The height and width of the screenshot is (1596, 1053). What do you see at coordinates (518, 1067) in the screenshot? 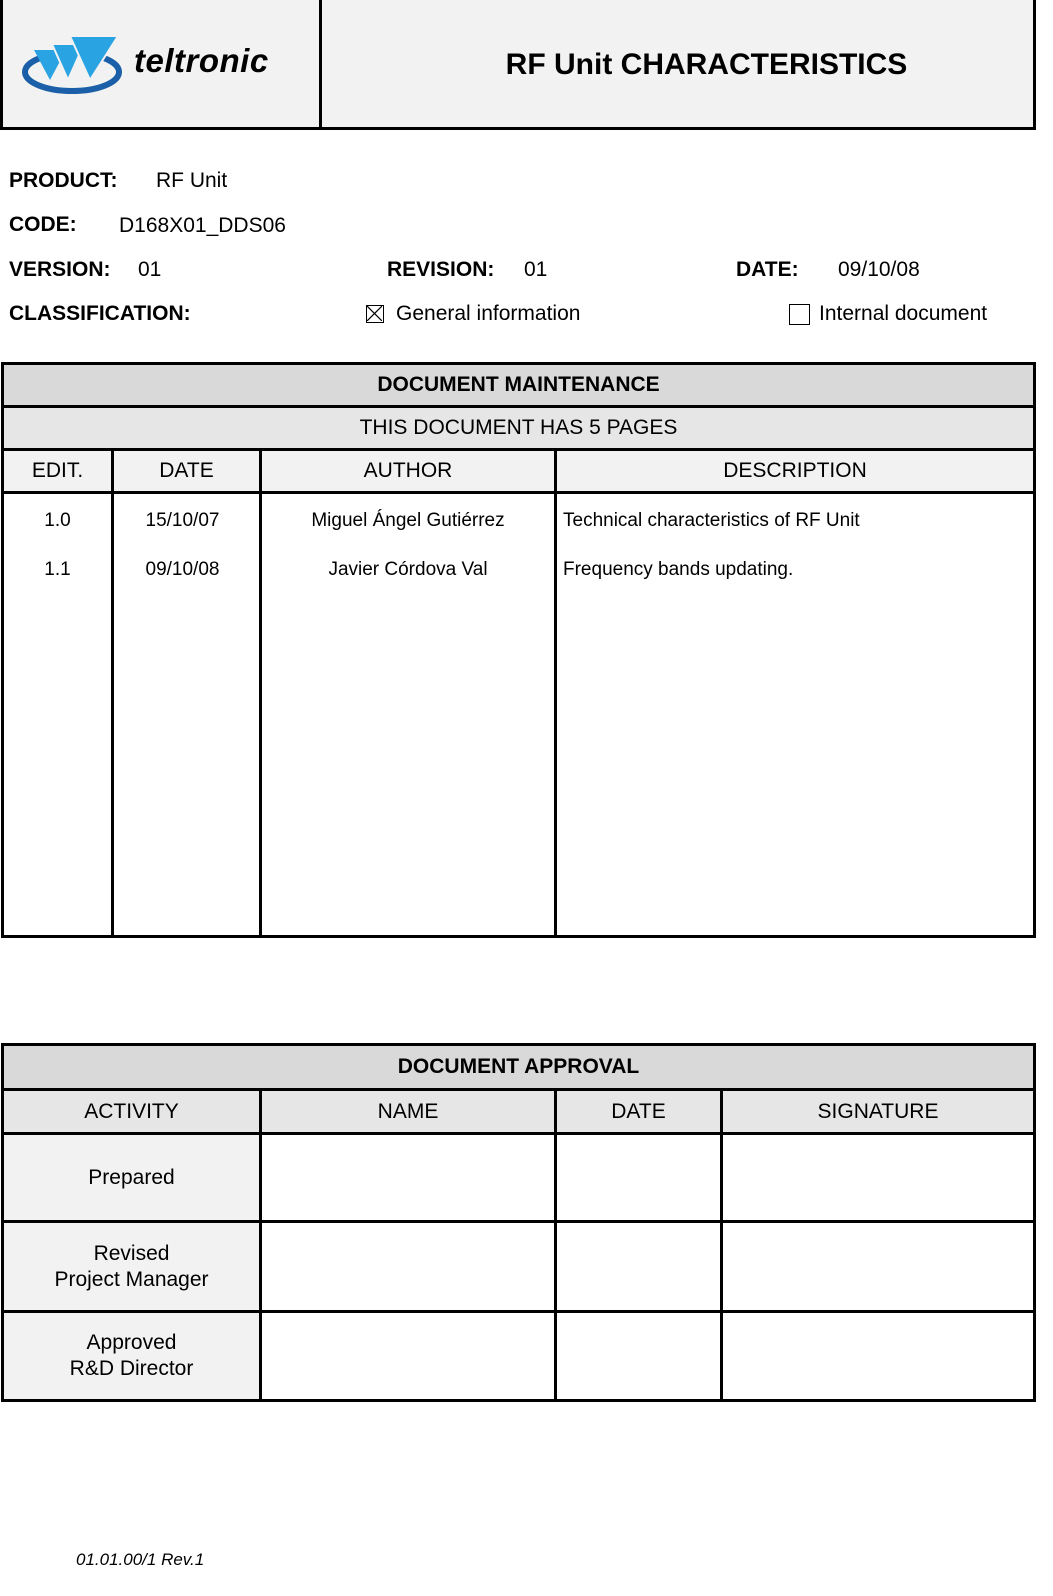
I see `approval-title: DOCUMENT APPROVAL` at bounding box center [518, 1067].